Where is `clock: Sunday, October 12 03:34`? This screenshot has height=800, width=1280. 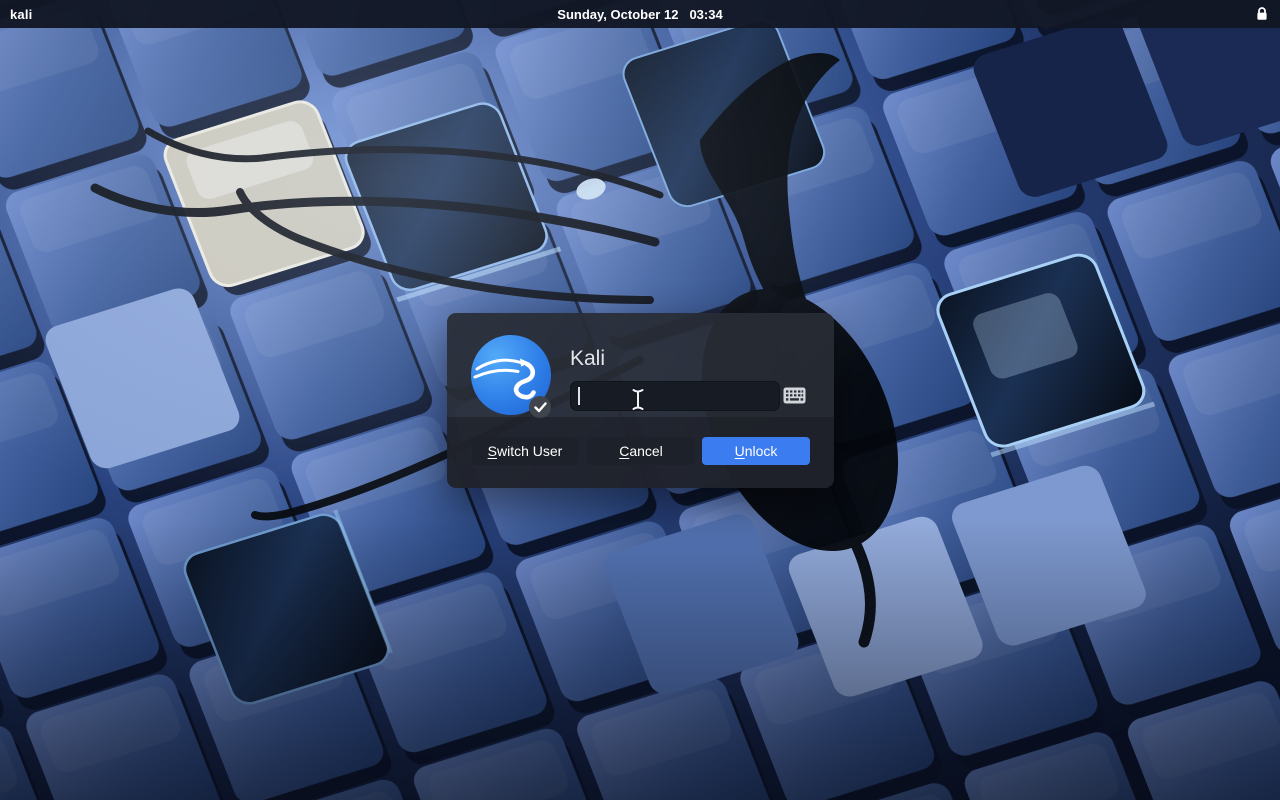 clock: Sunday, October 12 03:34 is located at coordinates (639, 14).